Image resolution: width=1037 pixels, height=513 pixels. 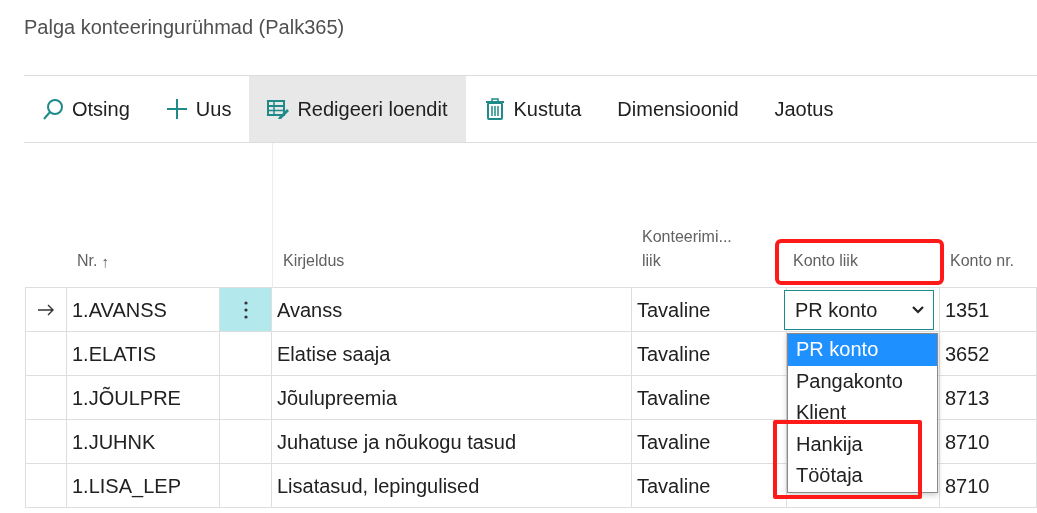 What do you see at coordinates (278, 109) in the screenshot?
I see `table-edit-icon` at bounding box center [278, 109].